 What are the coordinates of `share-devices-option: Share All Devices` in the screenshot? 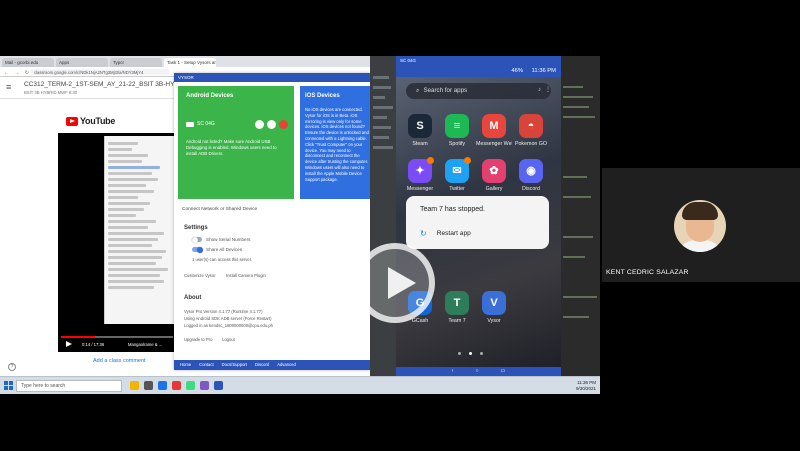 It's located at (217, 249).